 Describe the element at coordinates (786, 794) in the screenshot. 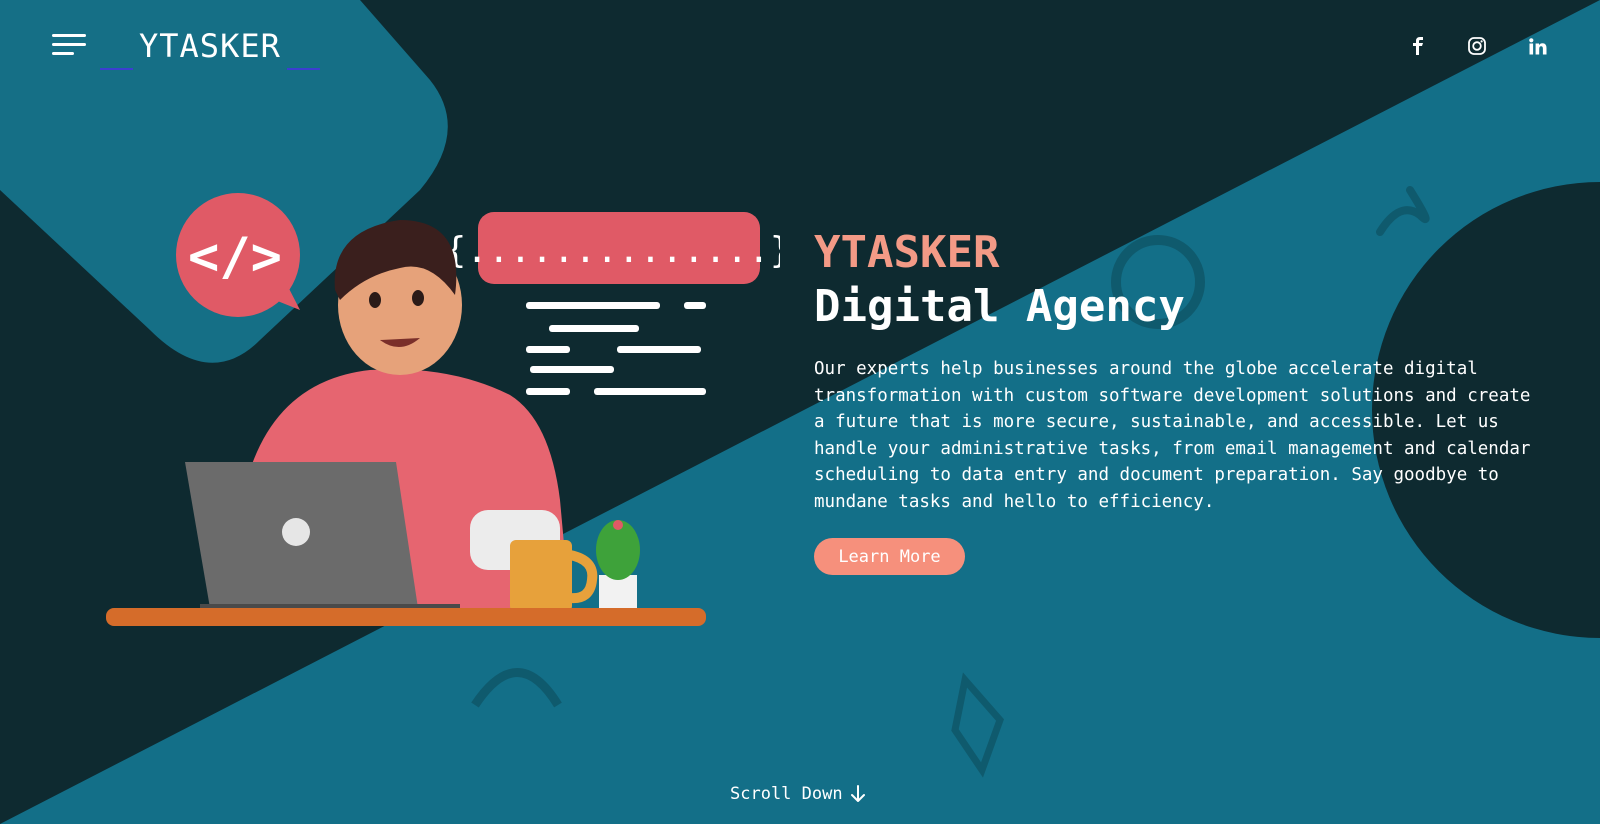

I see `scroll-down-label: Scroll Down` at that location.